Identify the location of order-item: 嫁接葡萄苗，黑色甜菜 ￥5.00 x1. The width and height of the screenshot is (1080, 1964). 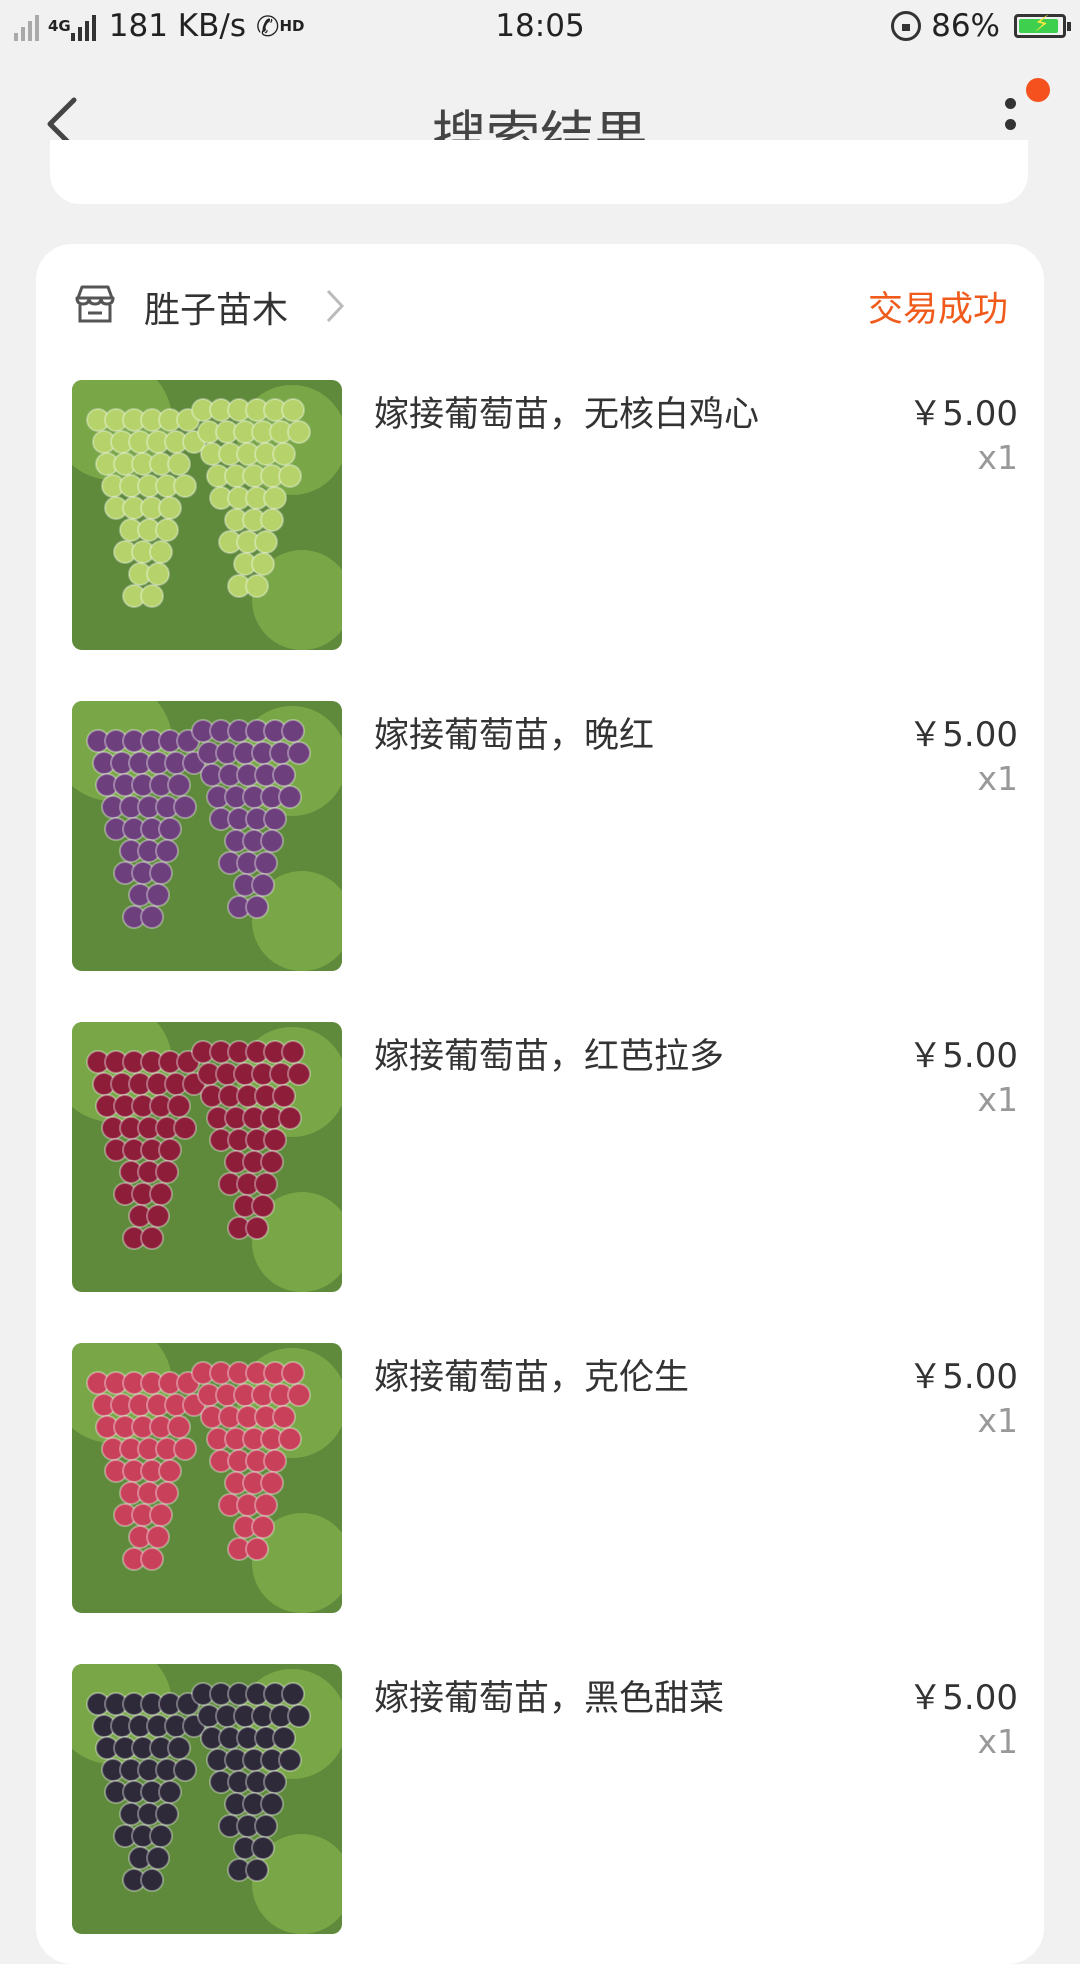
(556, 1799).